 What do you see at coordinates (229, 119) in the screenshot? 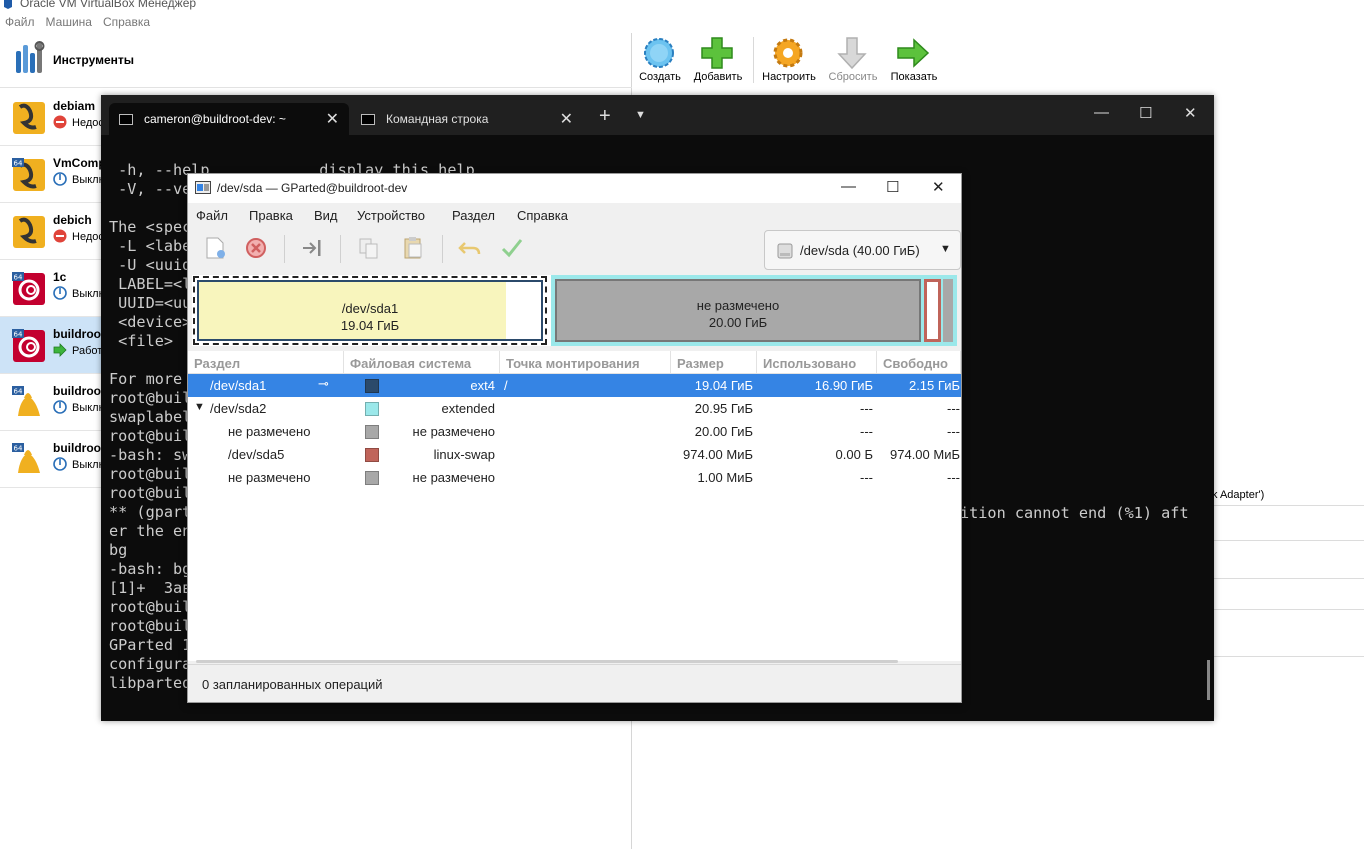
I see `terminal-tab-ssh: cameron@buildroot-dev: ~ ✕` at bounding box center [229, 119].